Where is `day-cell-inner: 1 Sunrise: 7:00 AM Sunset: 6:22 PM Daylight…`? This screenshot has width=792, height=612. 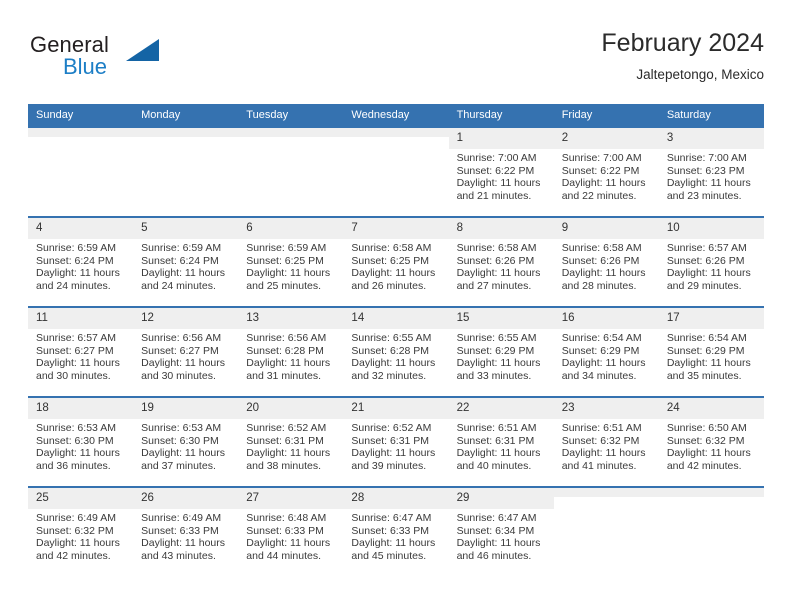 day-cell-inner: 1 Sunrise: 7:00 AM Sunset: 6:22 PM Daylight… is located at coordinates (501, 172).